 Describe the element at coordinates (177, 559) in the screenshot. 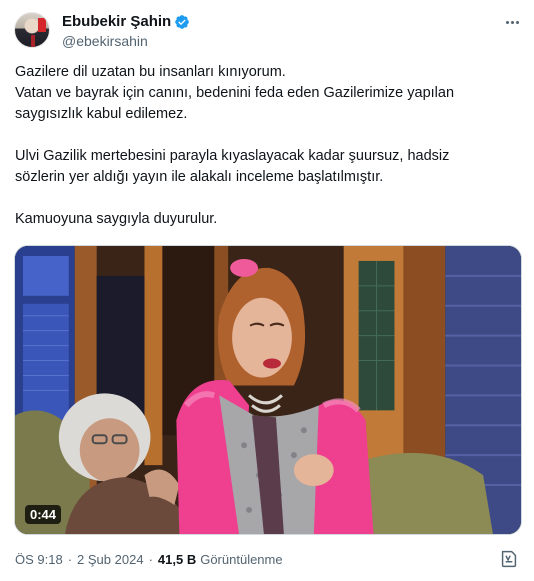

I see `views-count: 41,5 B` at that location.